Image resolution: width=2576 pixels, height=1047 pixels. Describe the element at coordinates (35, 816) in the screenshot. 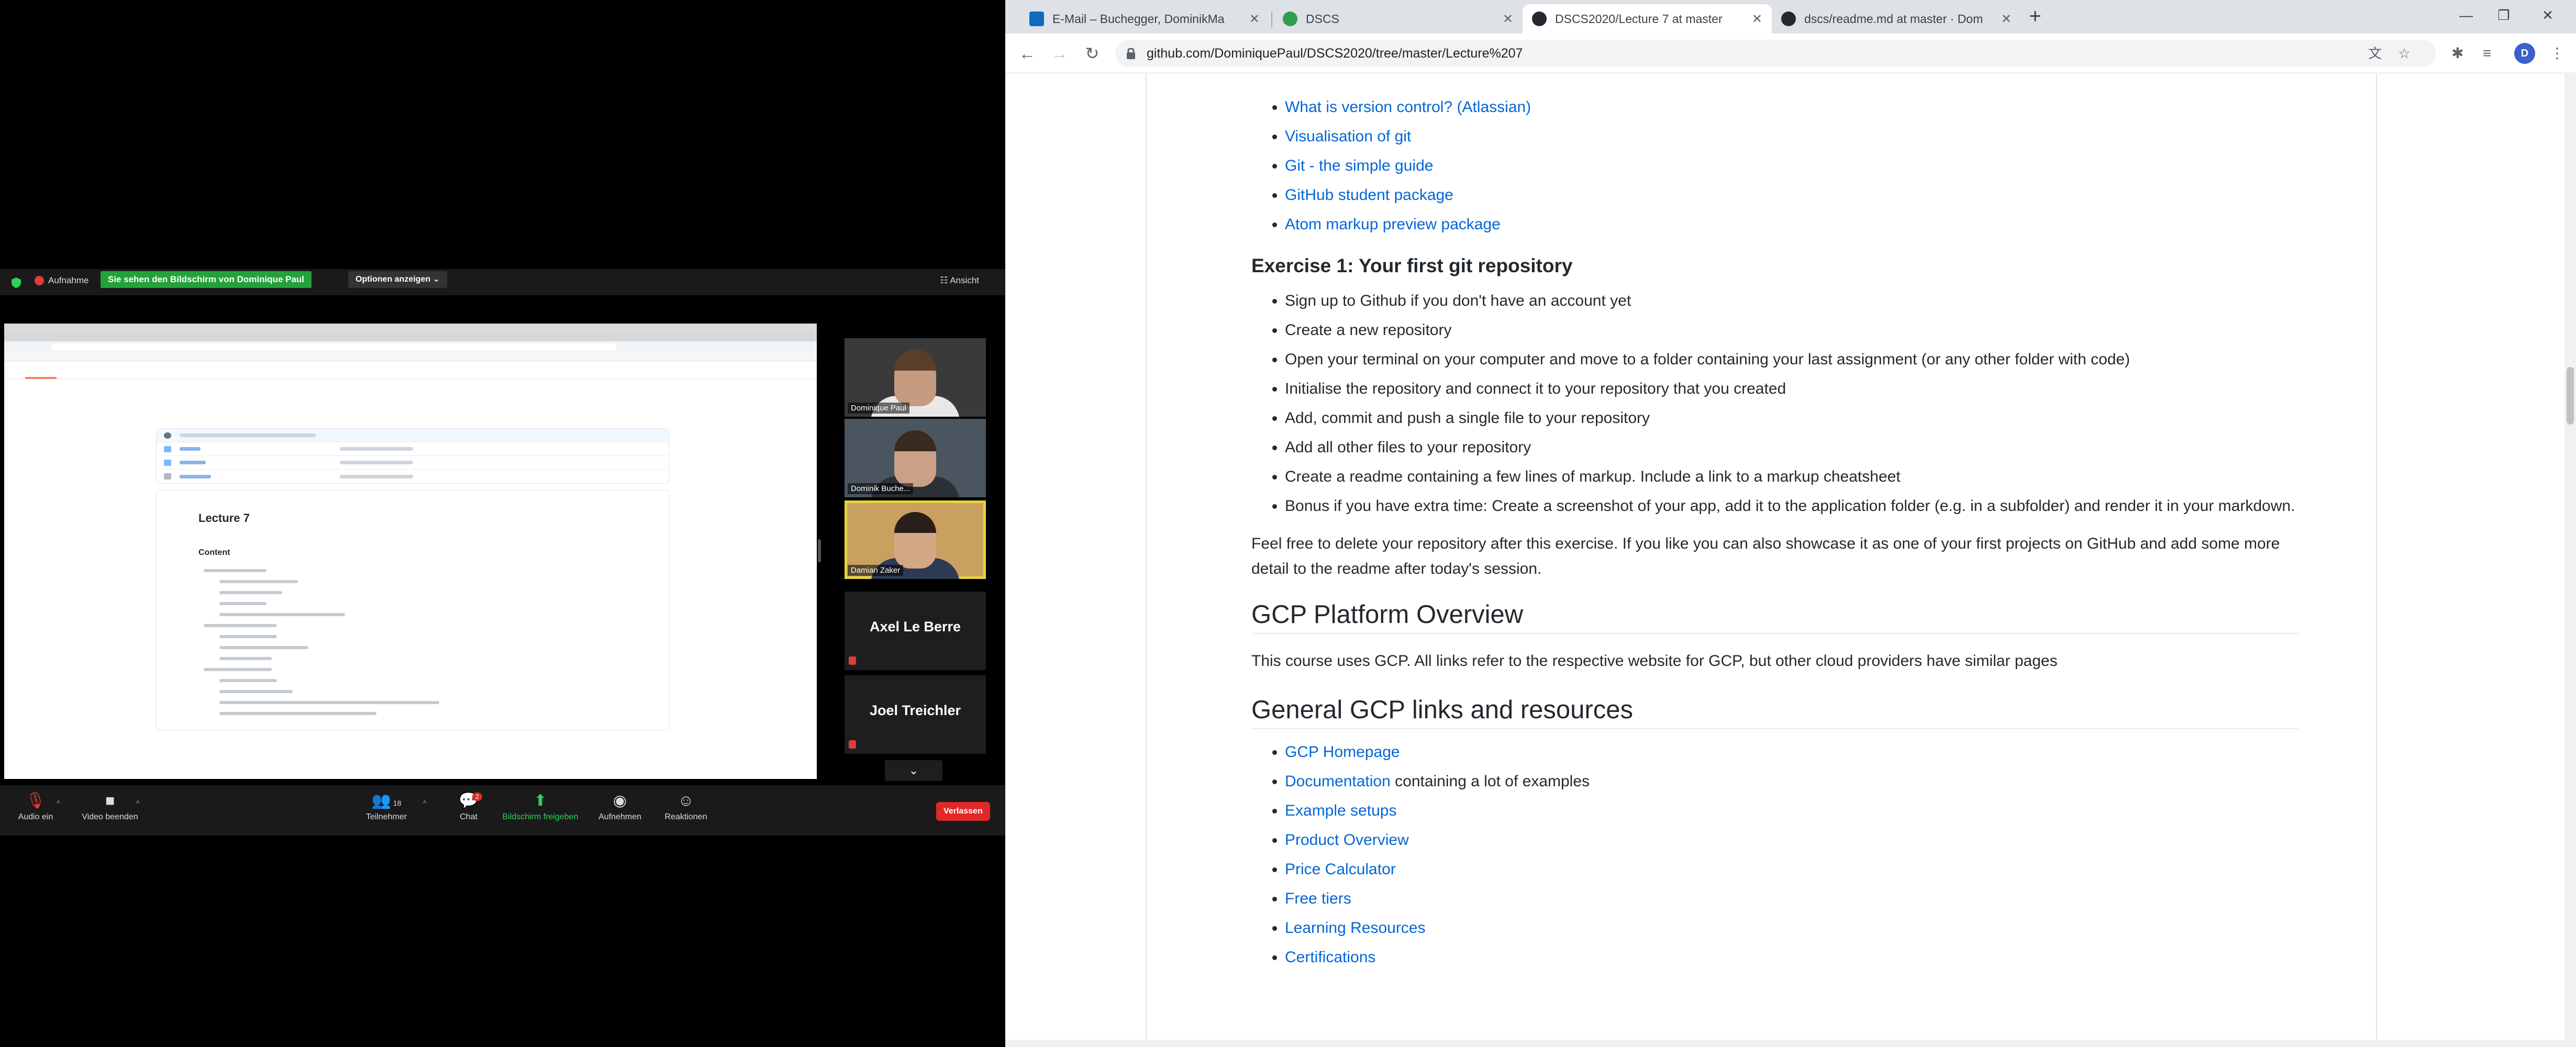

I see `audio-label: Audio ein` at that location.